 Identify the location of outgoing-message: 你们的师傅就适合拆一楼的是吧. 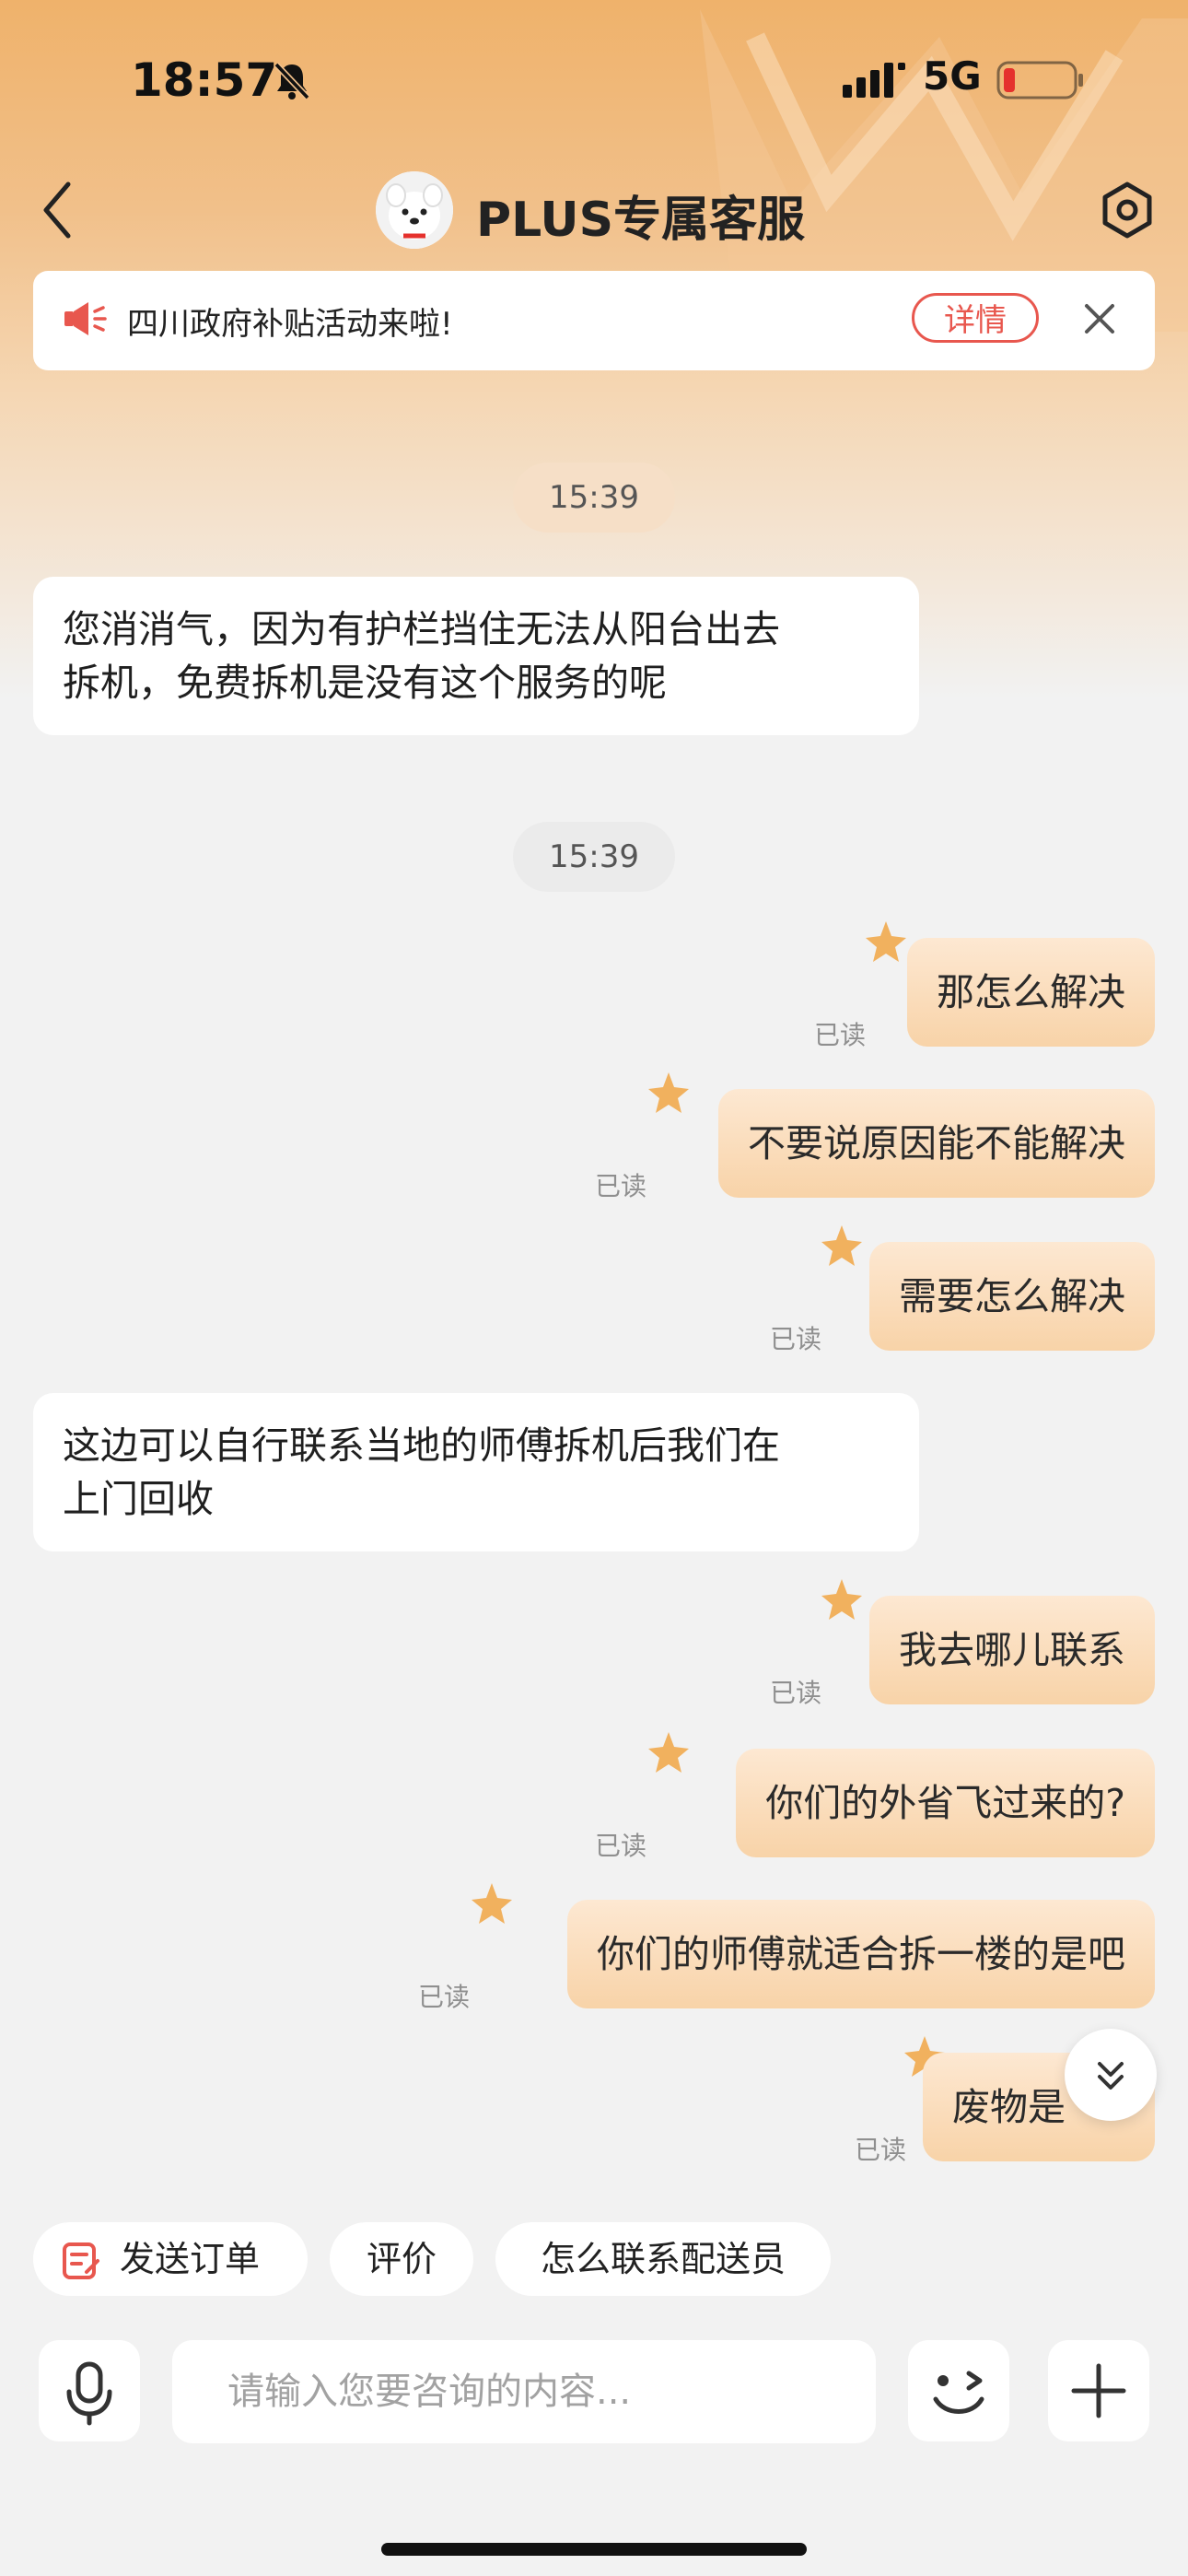
(861, 1954).